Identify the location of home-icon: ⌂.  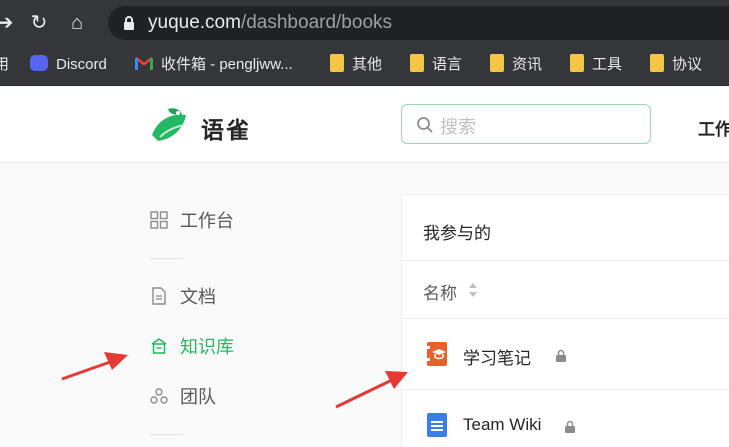
(77, 23).